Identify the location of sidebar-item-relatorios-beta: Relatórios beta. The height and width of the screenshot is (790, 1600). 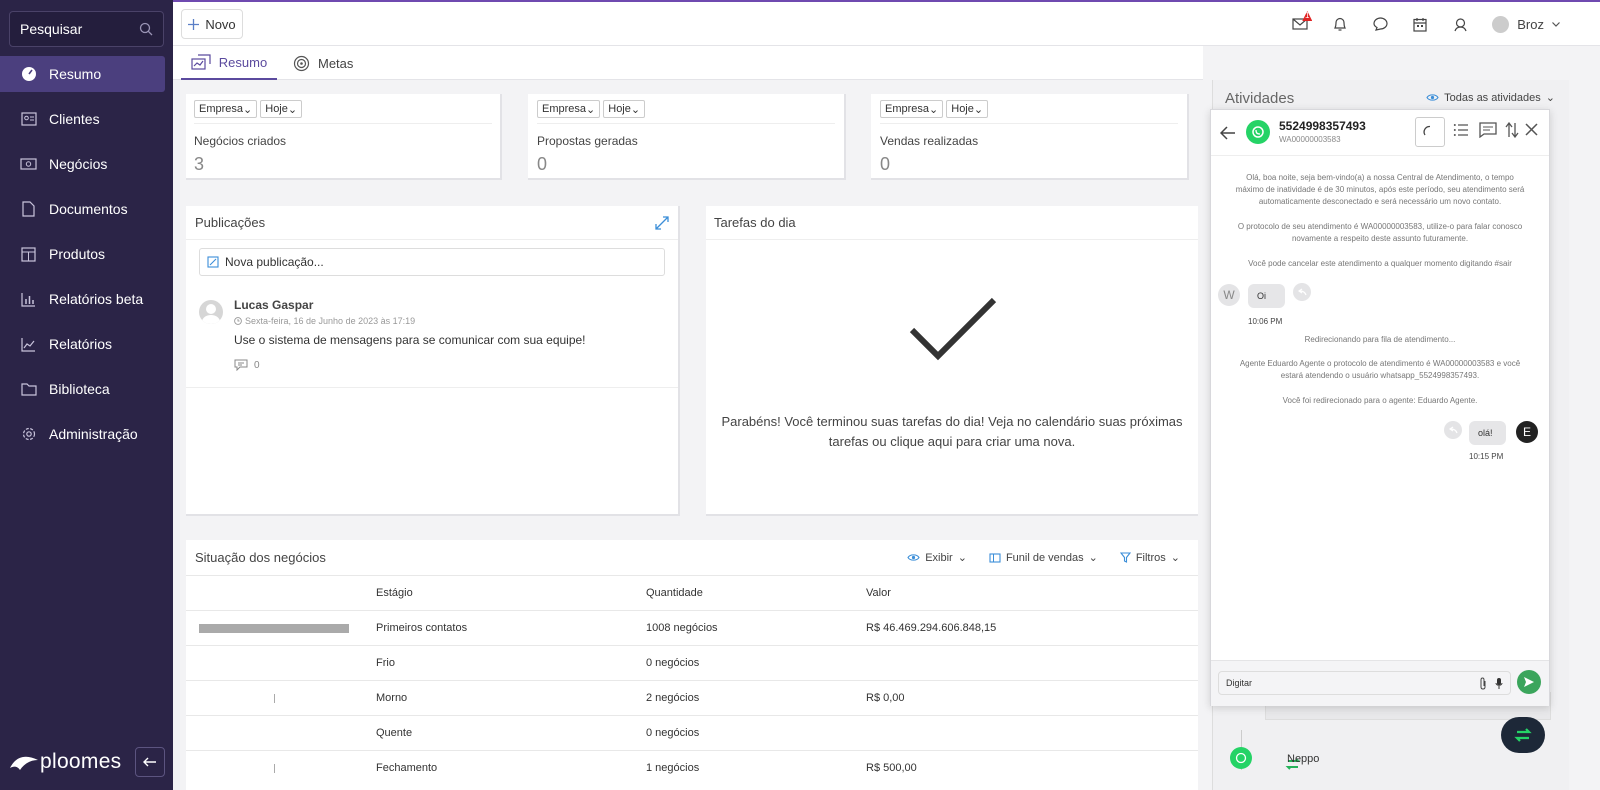
(86, 299).